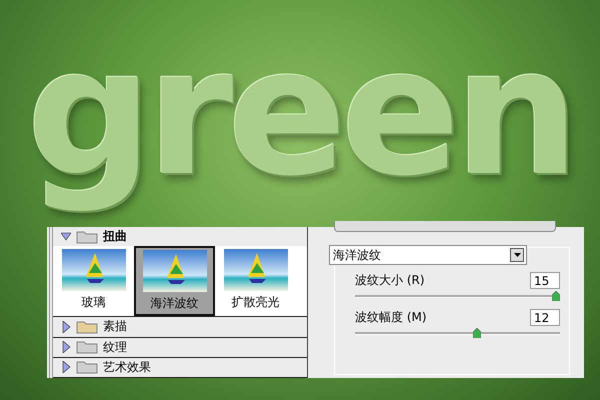 The width and height of the screenshot is (600, 400). I want to click on category-label: 纹理, so click(115, 347).